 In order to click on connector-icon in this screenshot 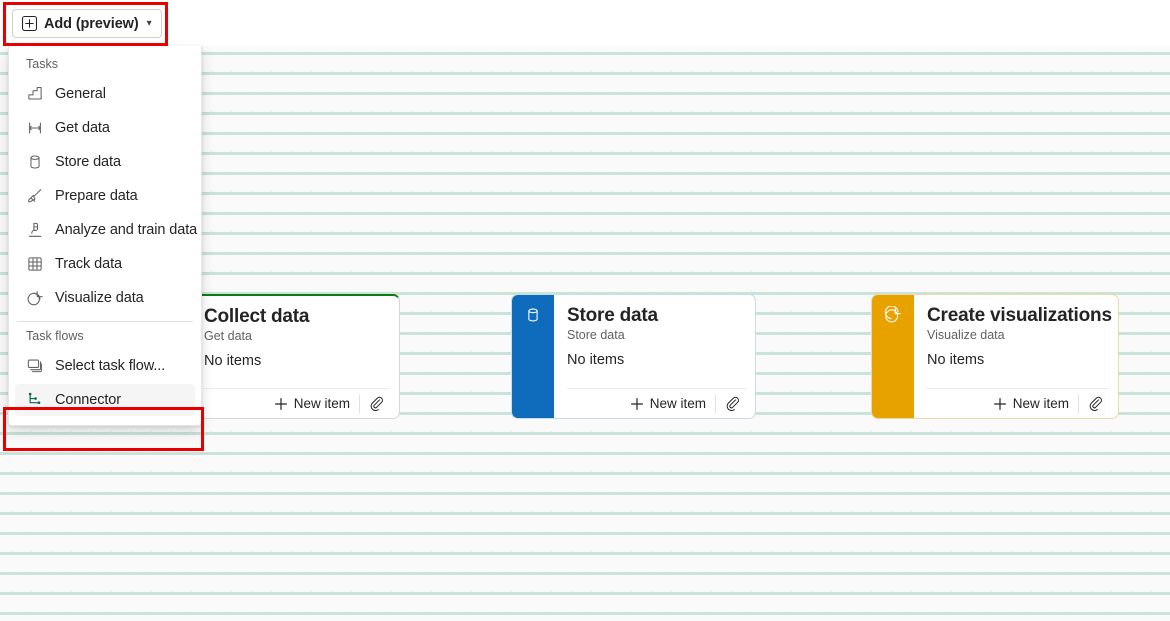, I will do `click(34, 398)`.